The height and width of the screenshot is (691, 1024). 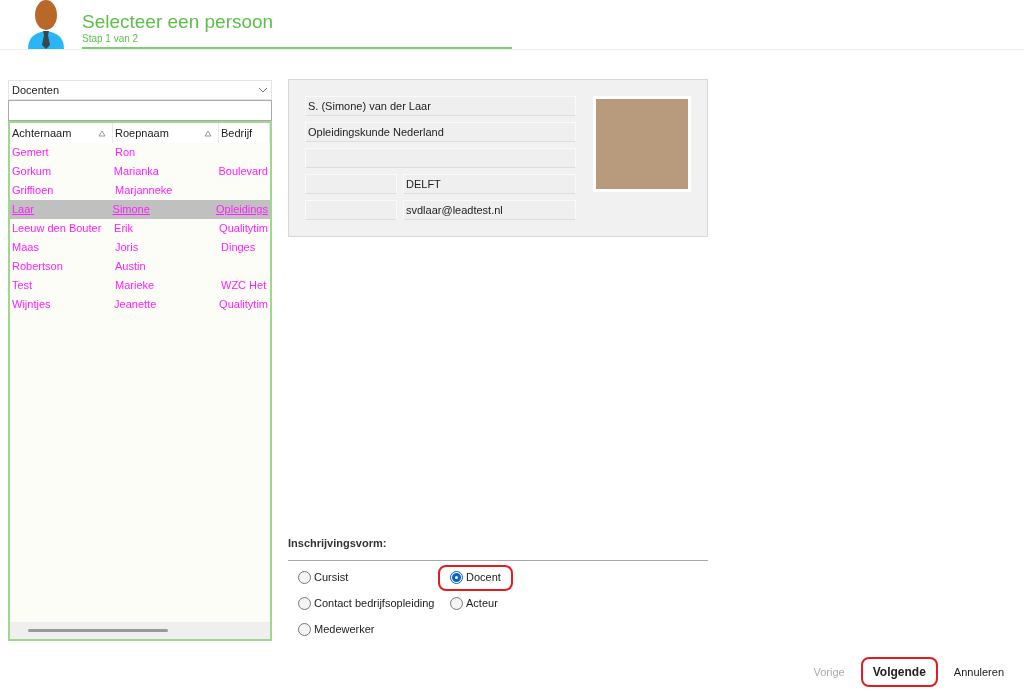 What do you see at coordinates (440, 132) in the screenshot?
I see `company-field: Opleidingskunde Nederland` at bounding box center [440, 132].